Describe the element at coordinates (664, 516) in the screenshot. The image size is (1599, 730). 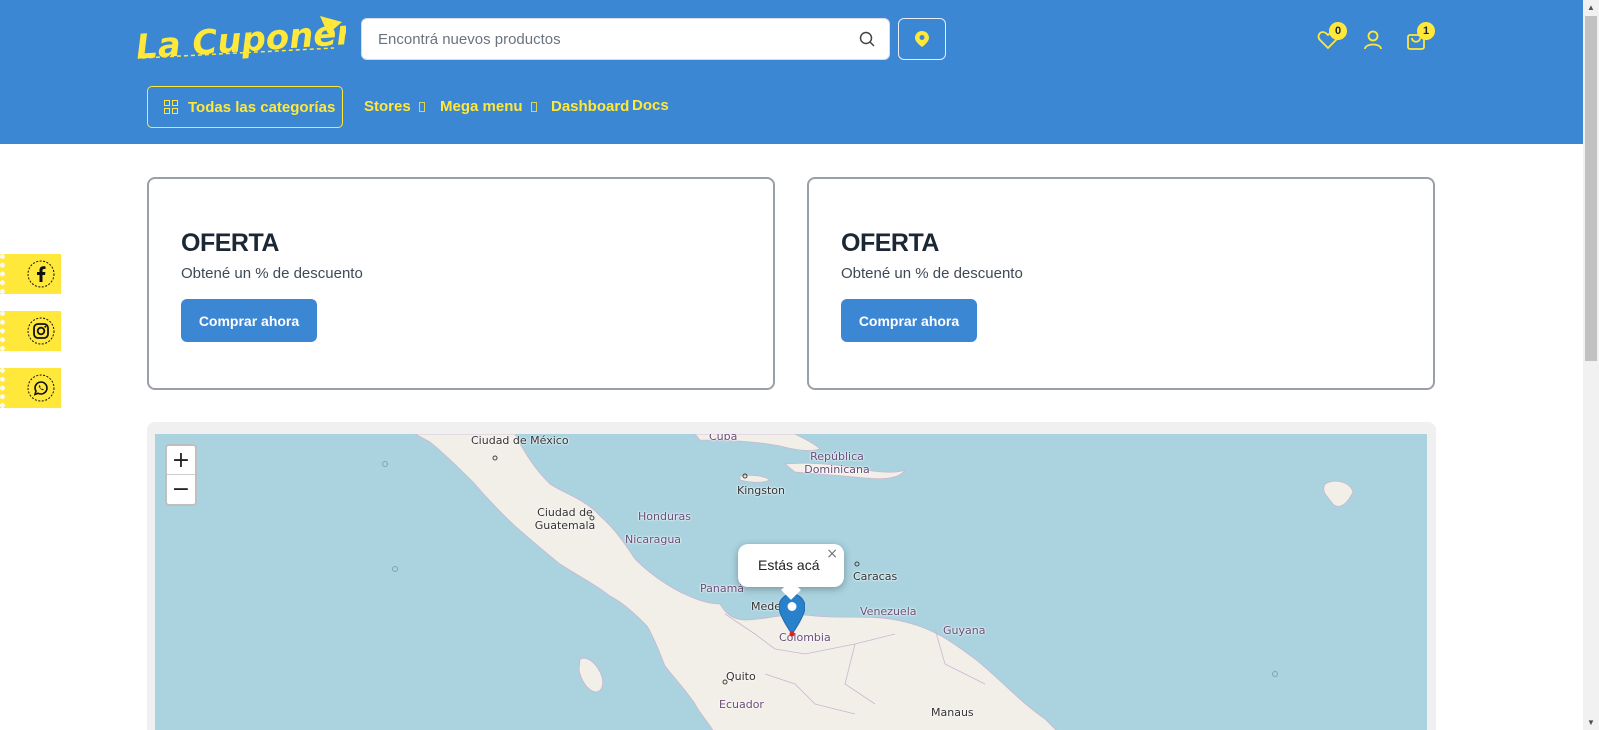
I see `map-label: Honduras` at that location.